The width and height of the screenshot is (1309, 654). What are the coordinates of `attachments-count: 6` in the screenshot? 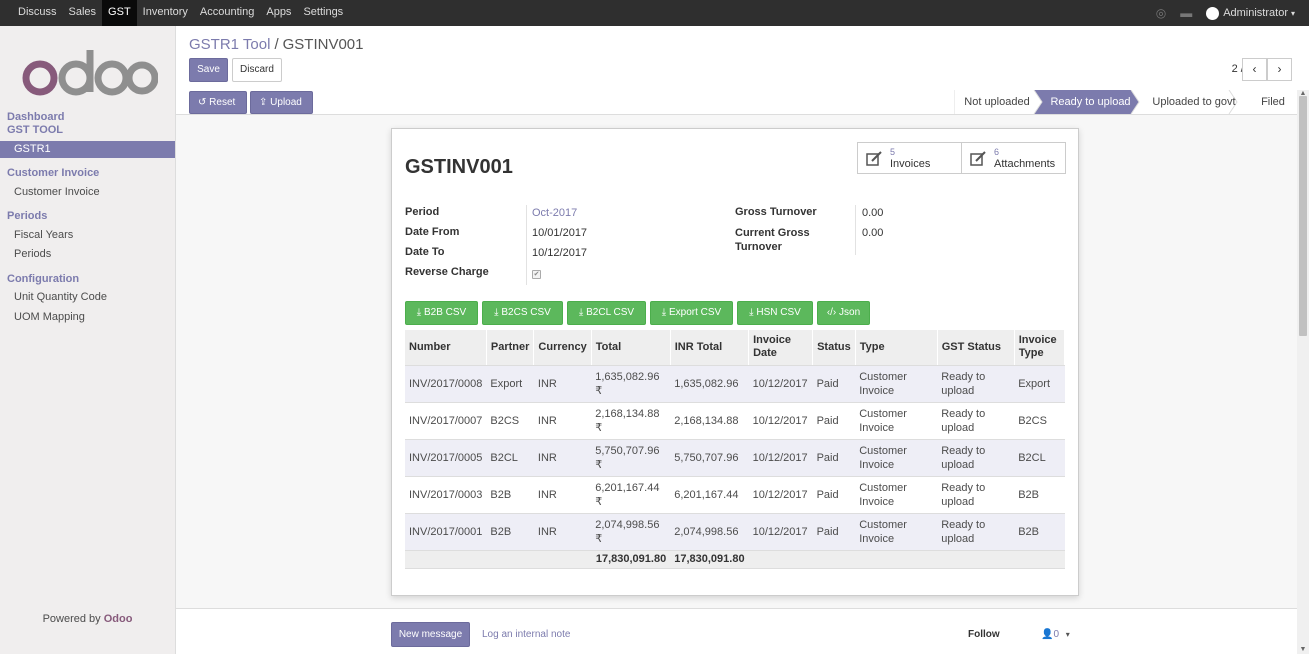 It's located at (997, 152).